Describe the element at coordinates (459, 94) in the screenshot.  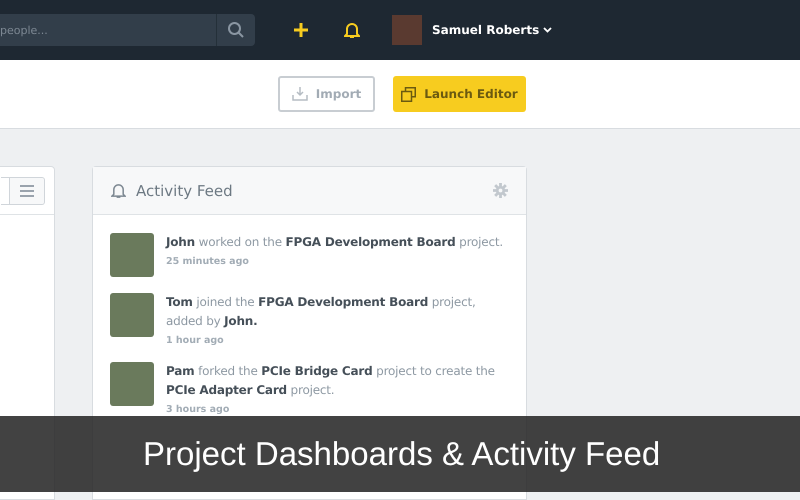
I see `launch-button: Launch Editor` at that location.